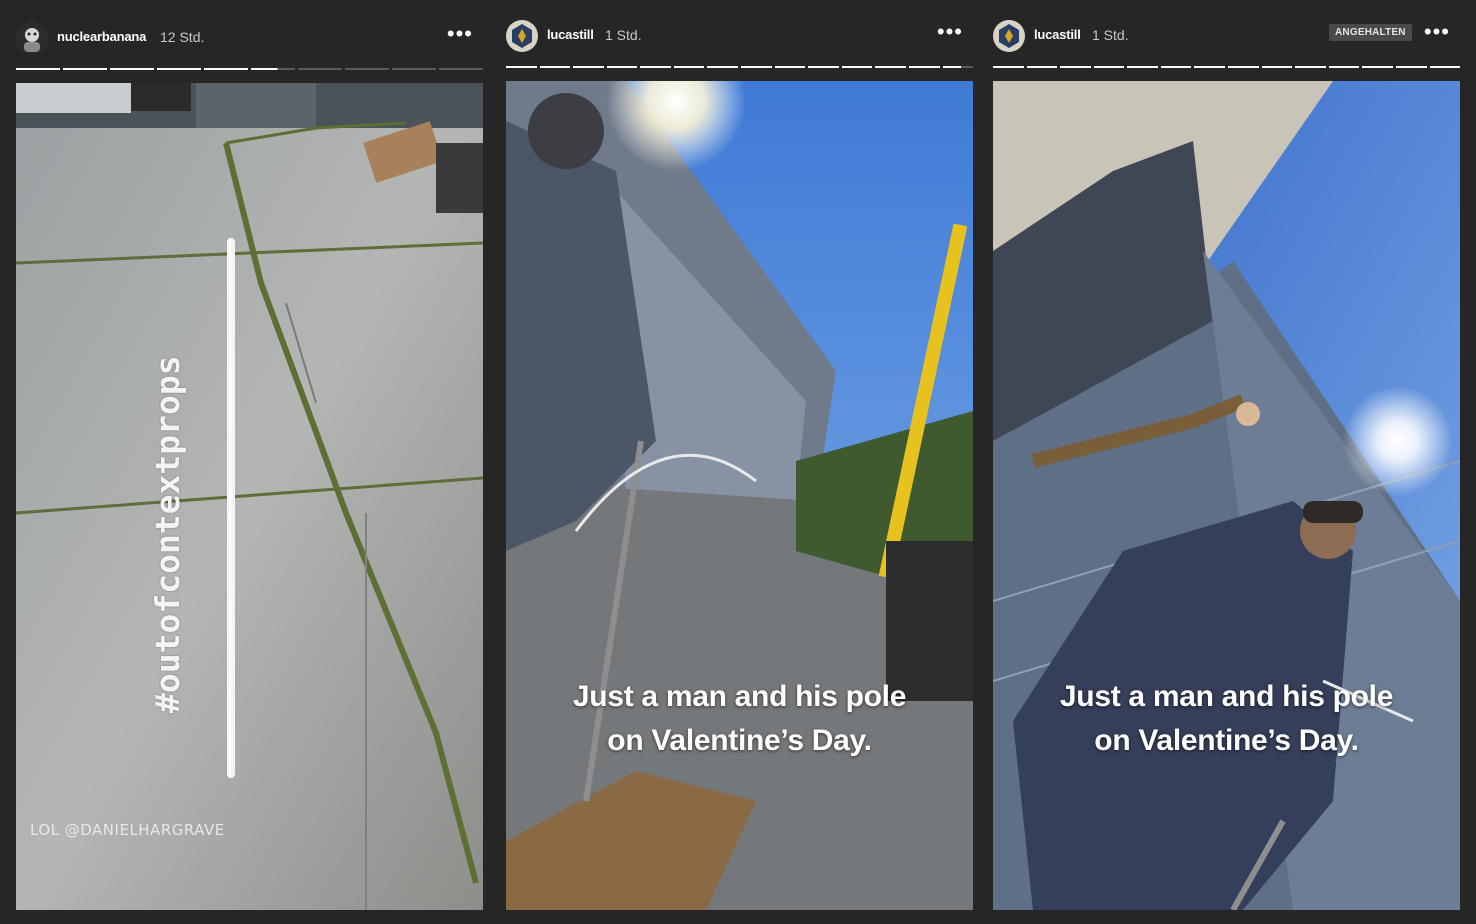 This screenshot has width=1476, height=924. I want to click on paused-badge: ANGEHALTEN, so click(1370, 32).